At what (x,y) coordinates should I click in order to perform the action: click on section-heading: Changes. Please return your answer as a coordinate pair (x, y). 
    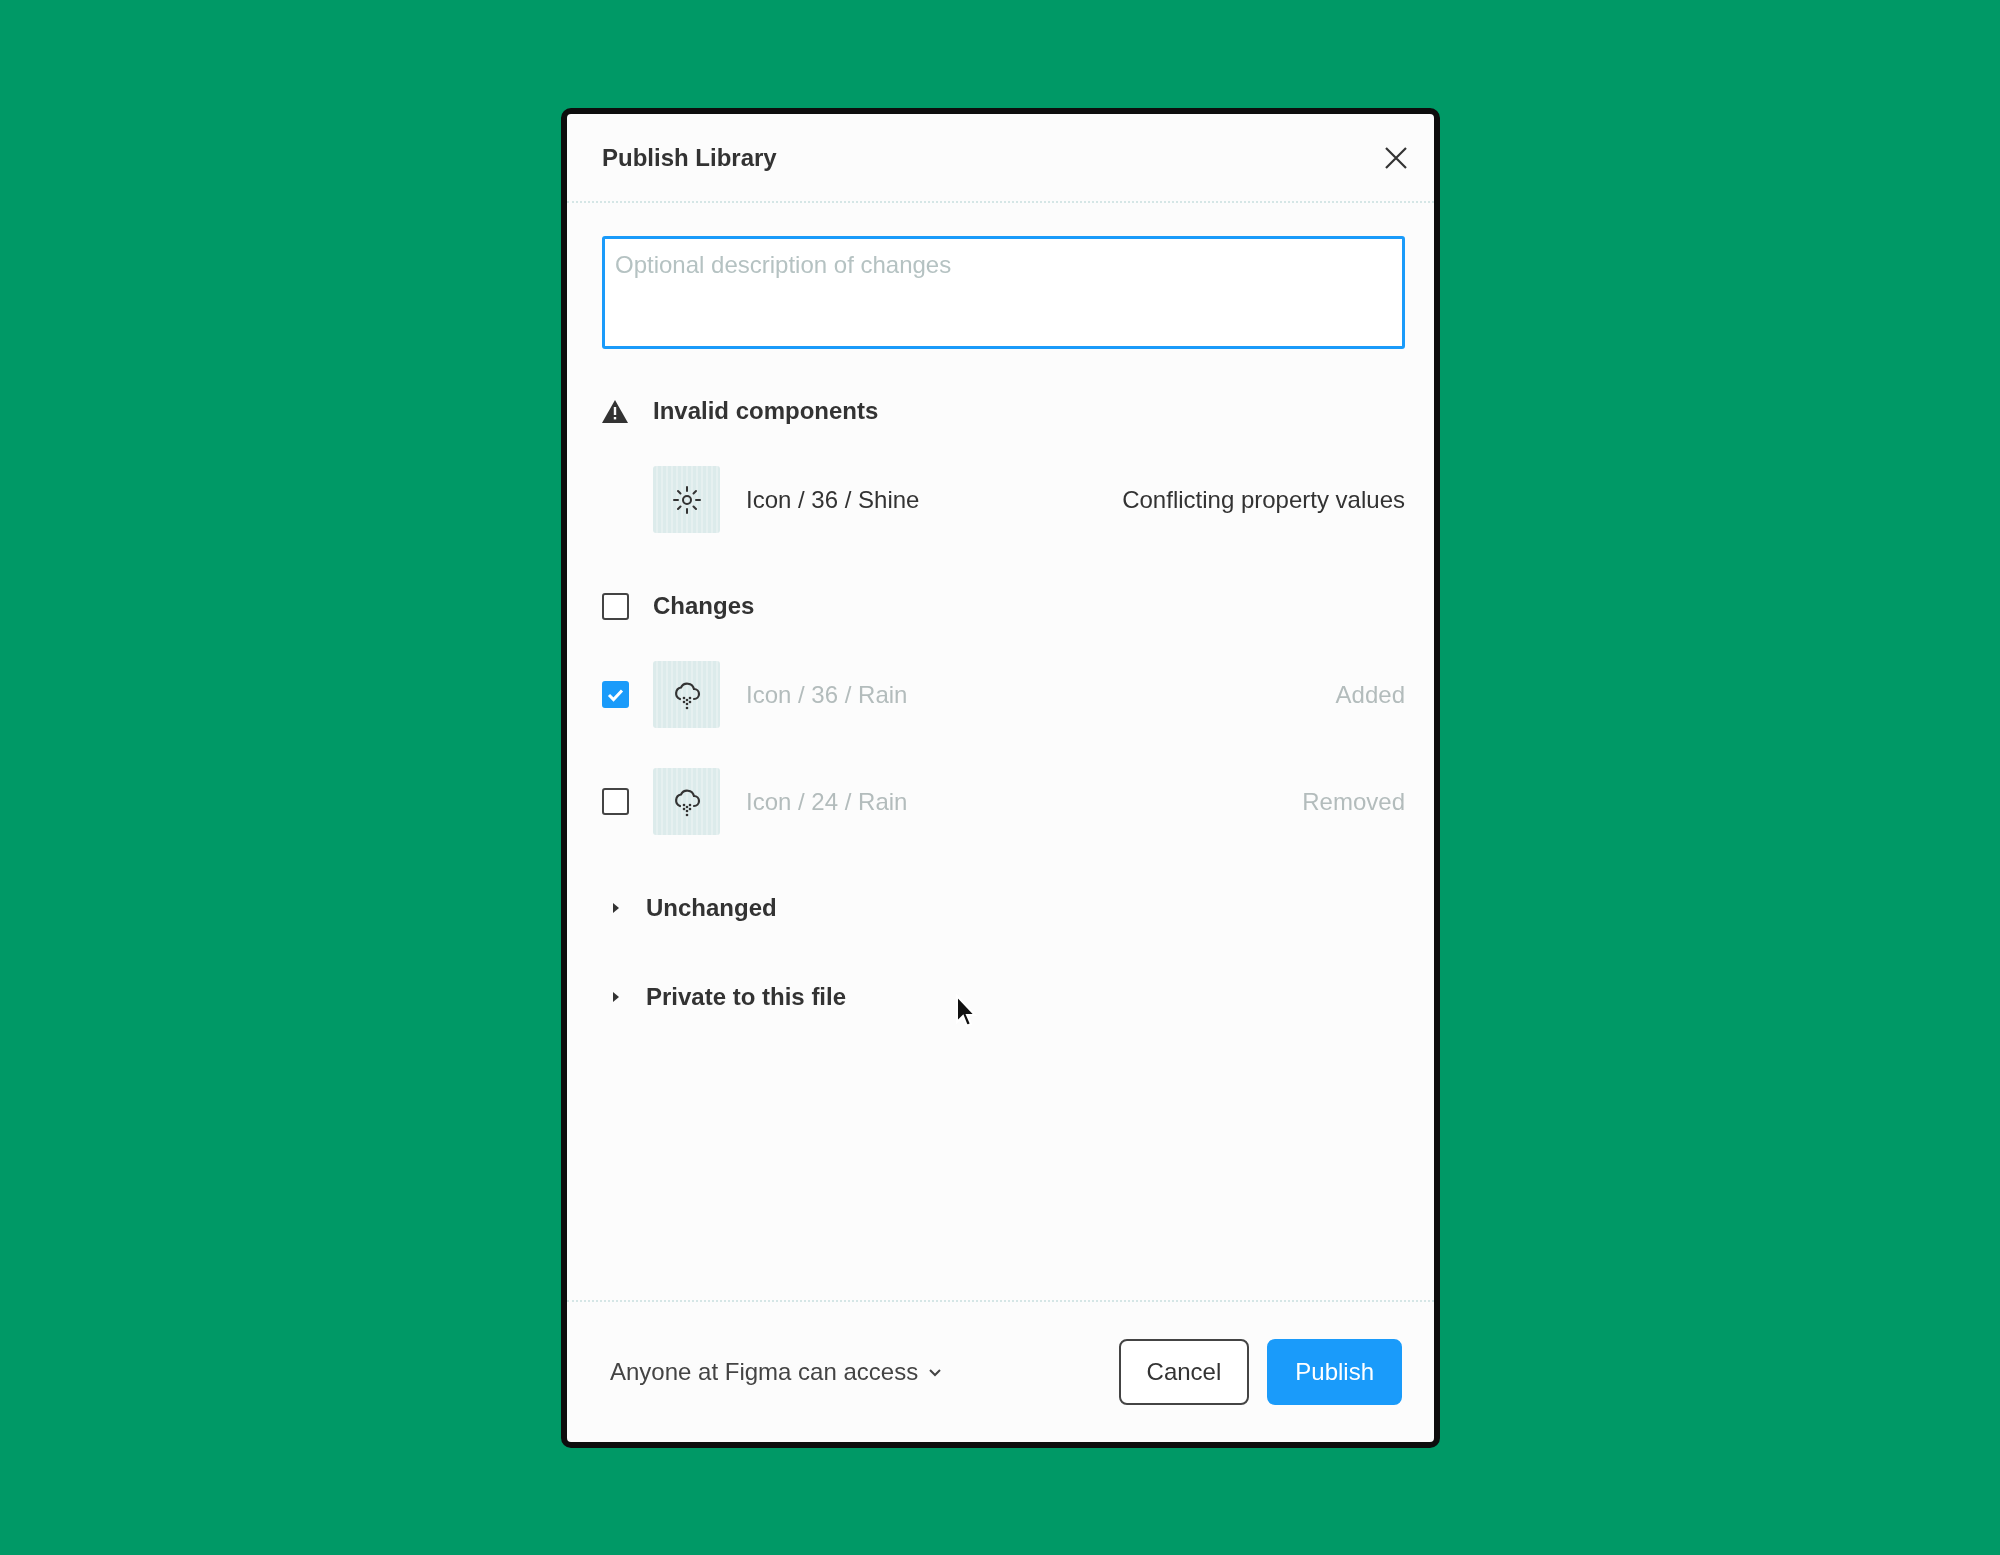
    Looking at the image, I should click on (704, 606).